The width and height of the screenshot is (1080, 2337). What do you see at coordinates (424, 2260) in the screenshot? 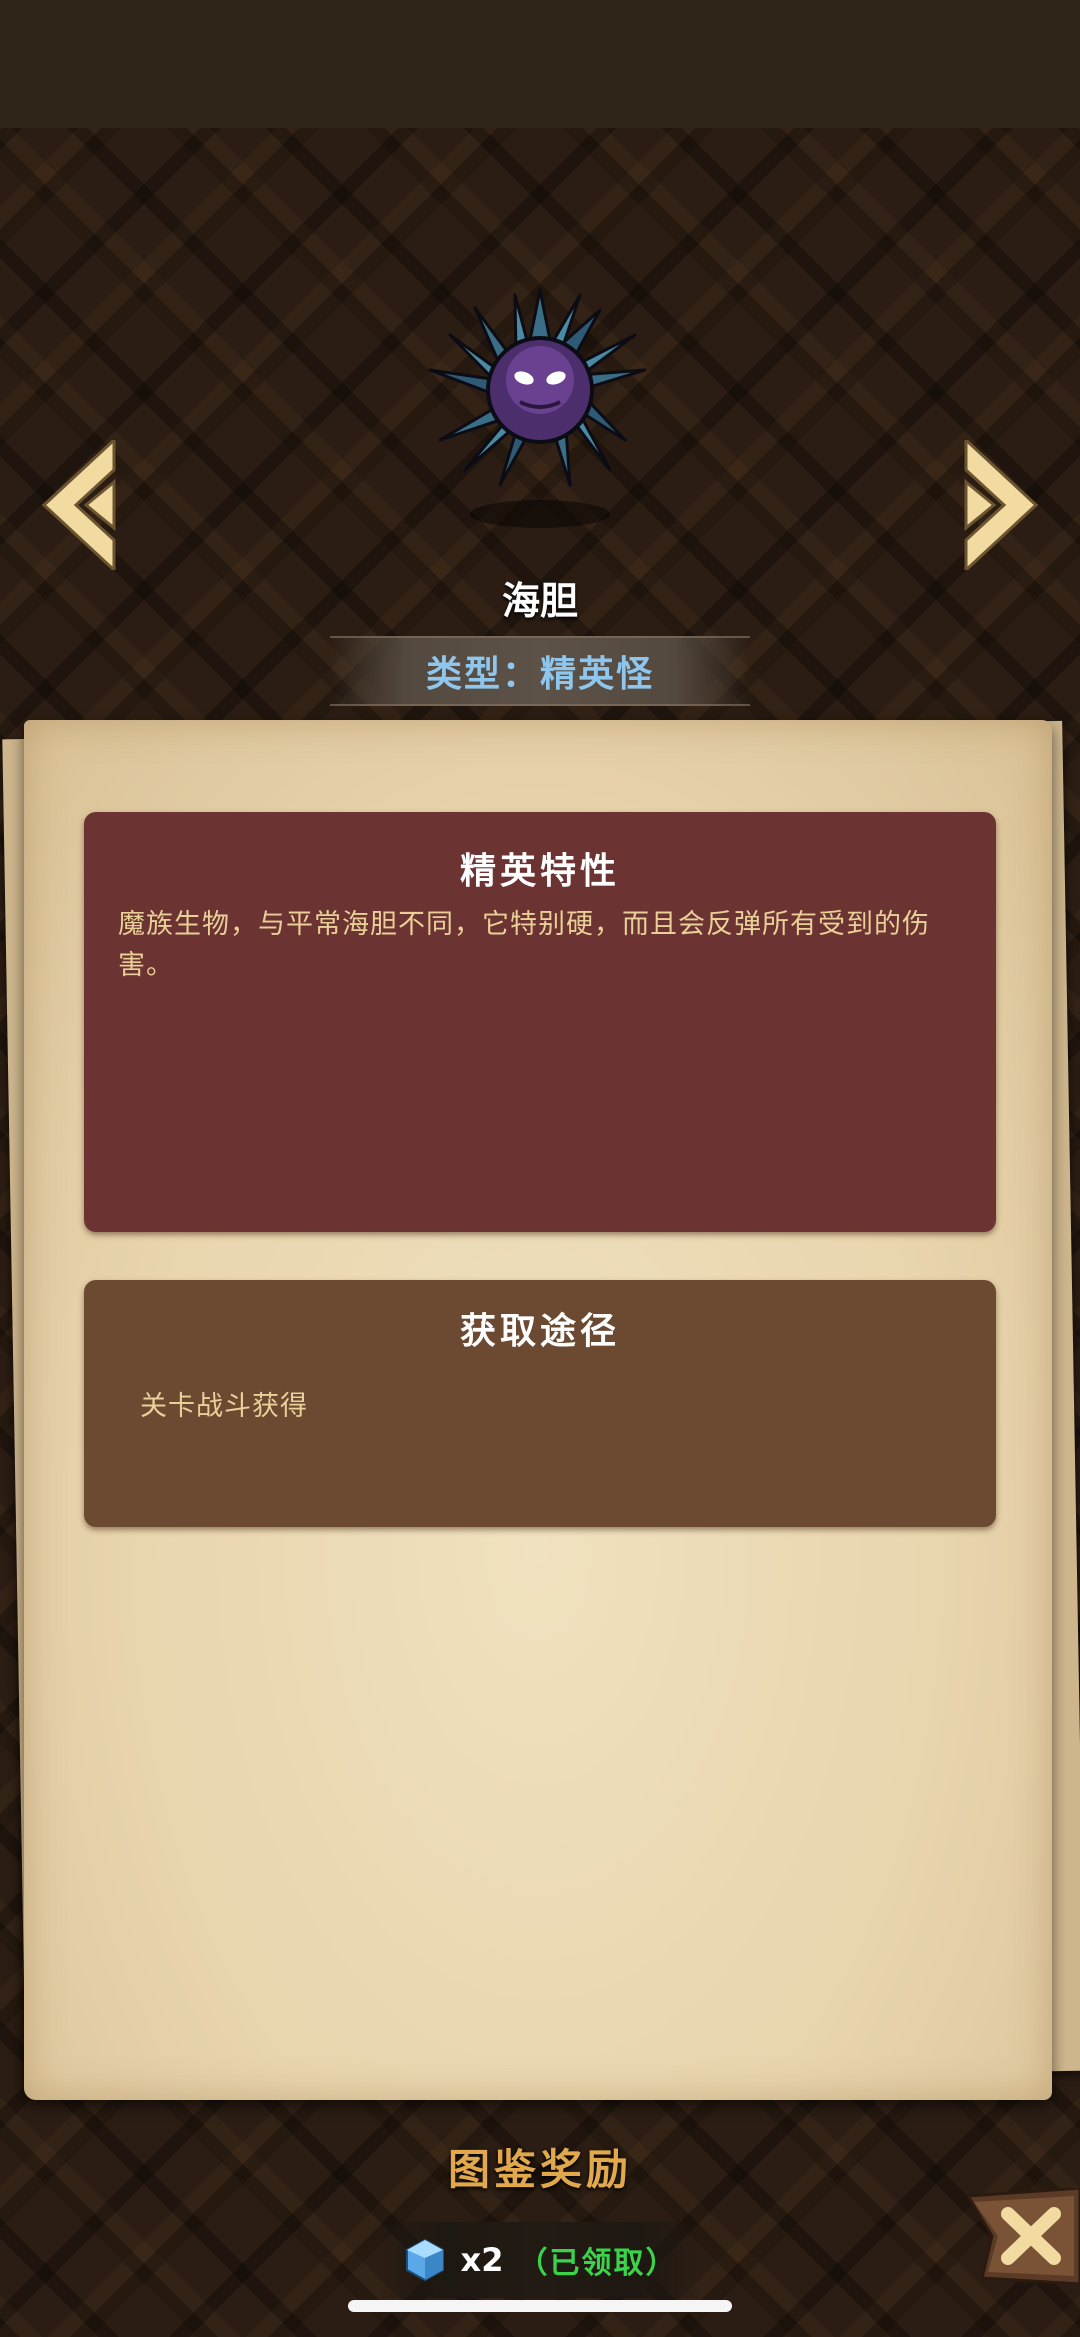
I see `blue-gem-icon` at bounding box center [424, 2260].